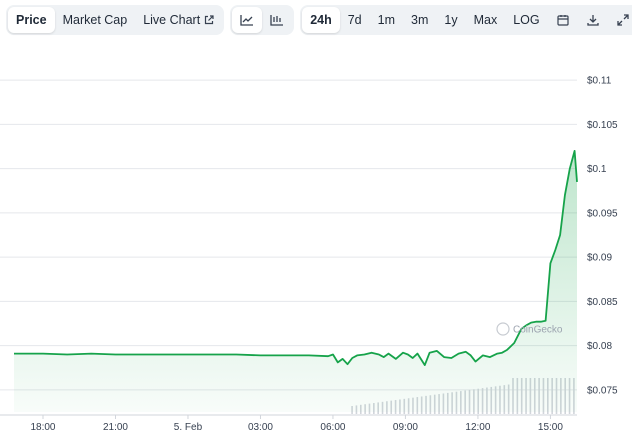  What do you see at coordinates (477, 427) in the screenshot?
I see `x-tick-label: 12:00` at bounding box center [477, 427].